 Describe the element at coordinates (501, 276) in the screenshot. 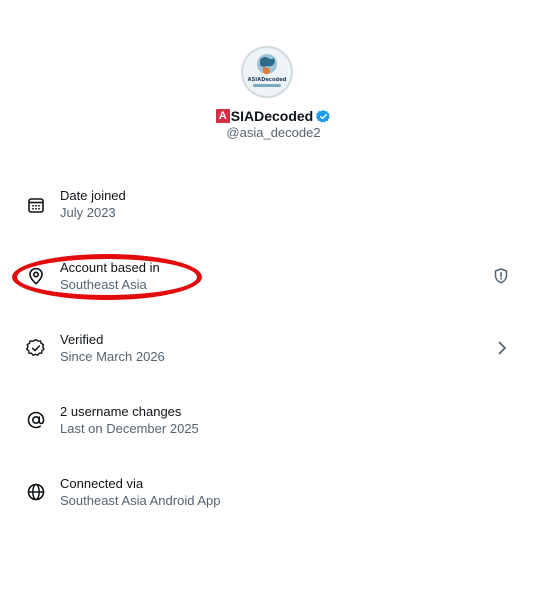

I see `shield-icon` at that location.